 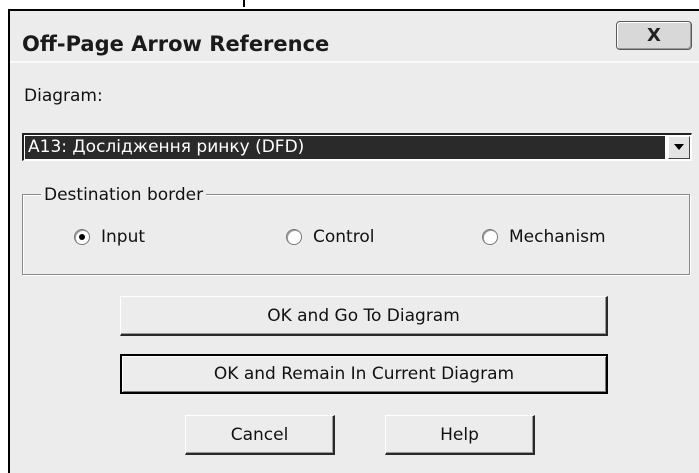 I want to click on ok-and-go-to-diagram-button: OK and Go To Diagram, so click(x=364, y=316).